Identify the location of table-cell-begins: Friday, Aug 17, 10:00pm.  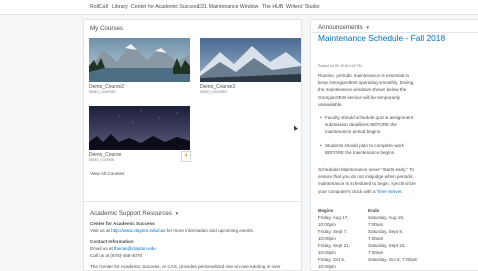
(333, 221).